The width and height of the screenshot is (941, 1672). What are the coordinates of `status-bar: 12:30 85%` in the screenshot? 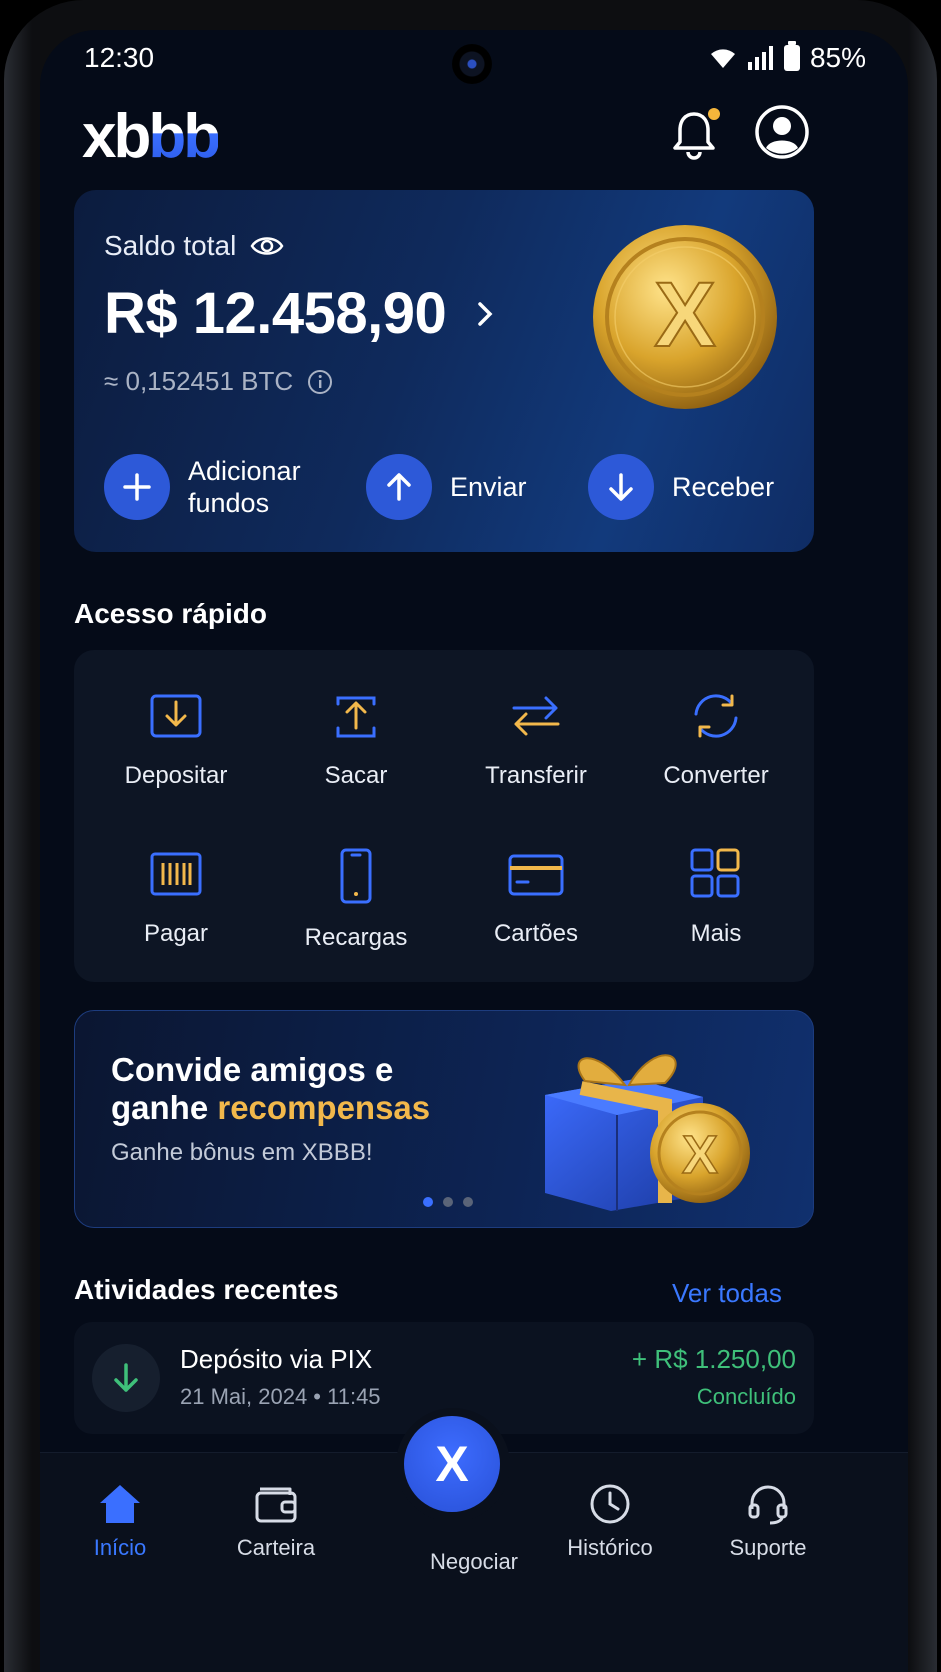 It's located at (474, 62).